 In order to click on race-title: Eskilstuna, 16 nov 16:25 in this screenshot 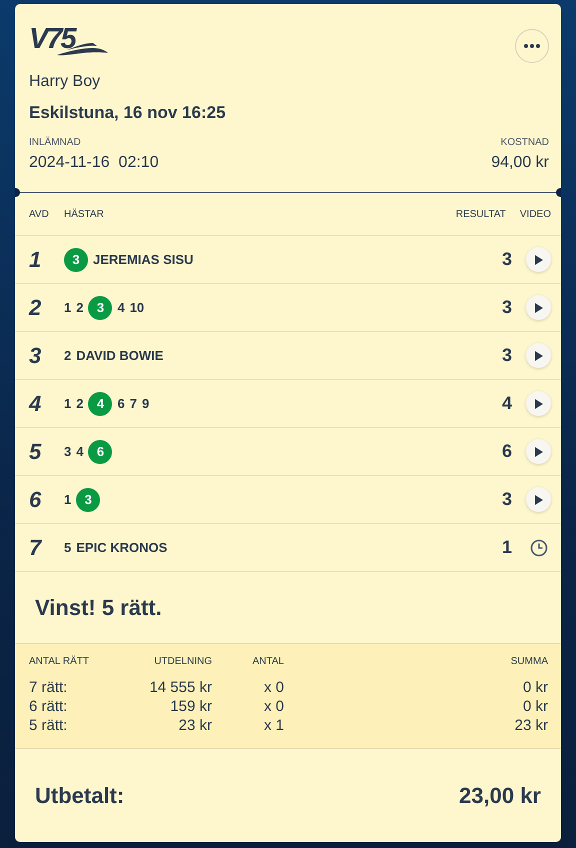, I will do `click(128, 113)`.